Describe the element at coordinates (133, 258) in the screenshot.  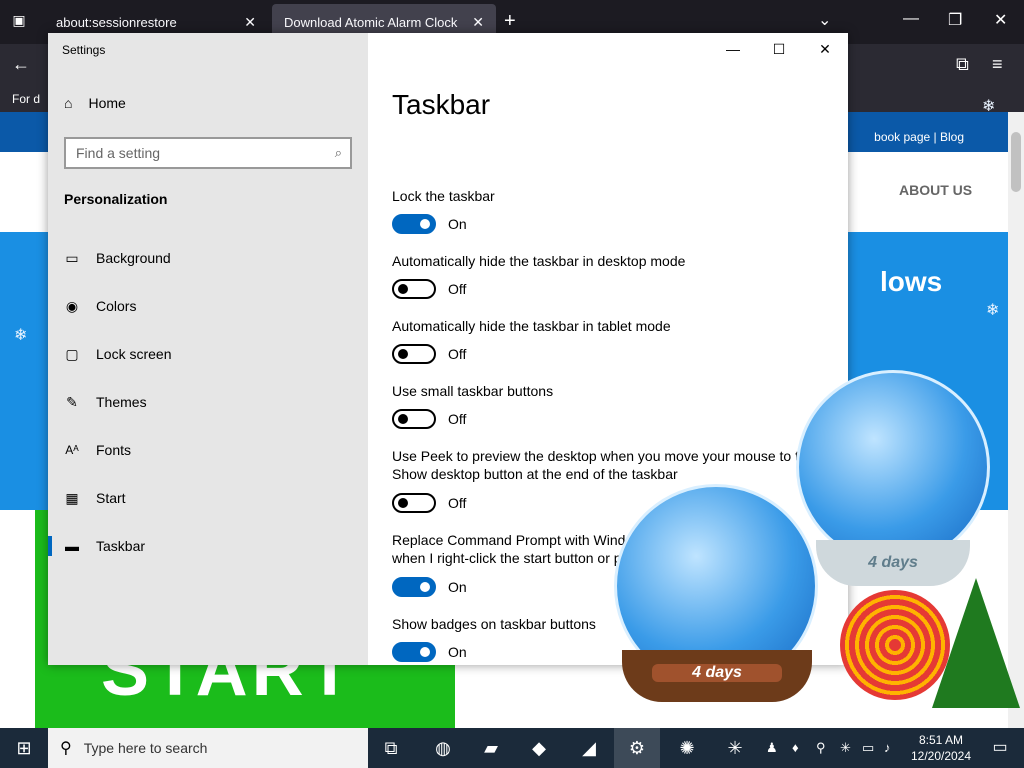
I see `sidebar-item-label: Background` at that location.